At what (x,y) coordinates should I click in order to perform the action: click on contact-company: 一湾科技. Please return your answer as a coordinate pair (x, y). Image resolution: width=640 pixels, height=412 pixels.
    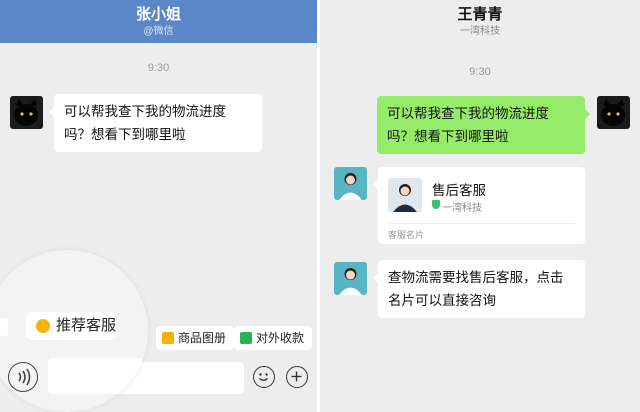
    Looking at the image, I should click on (480, 31).